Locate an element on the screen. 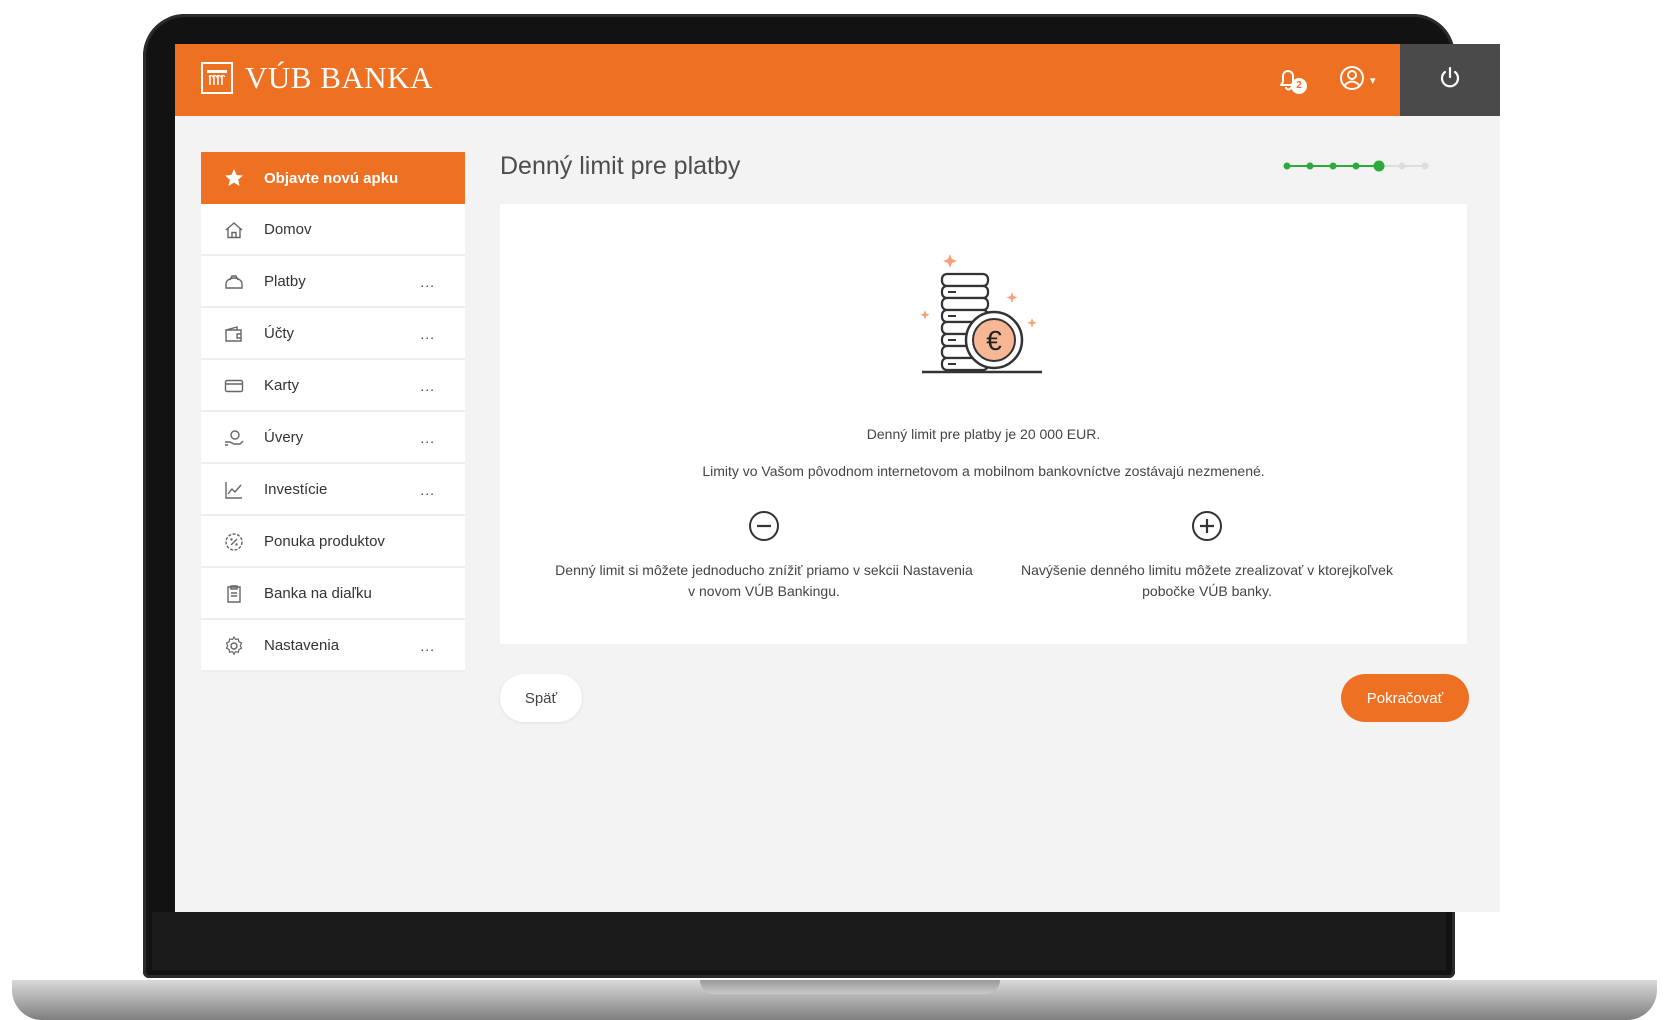 This screenshot has width=1669, height=1020. sidebar-item-home: Domov is located at coordinates (333, 230).